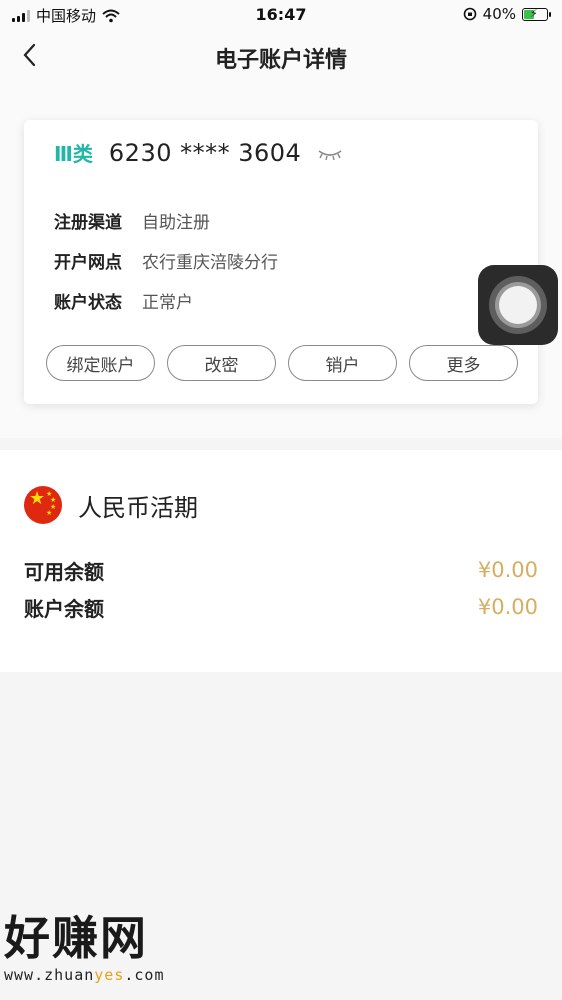  I want to click on info-label: 注册渠道, so click(88, 222).